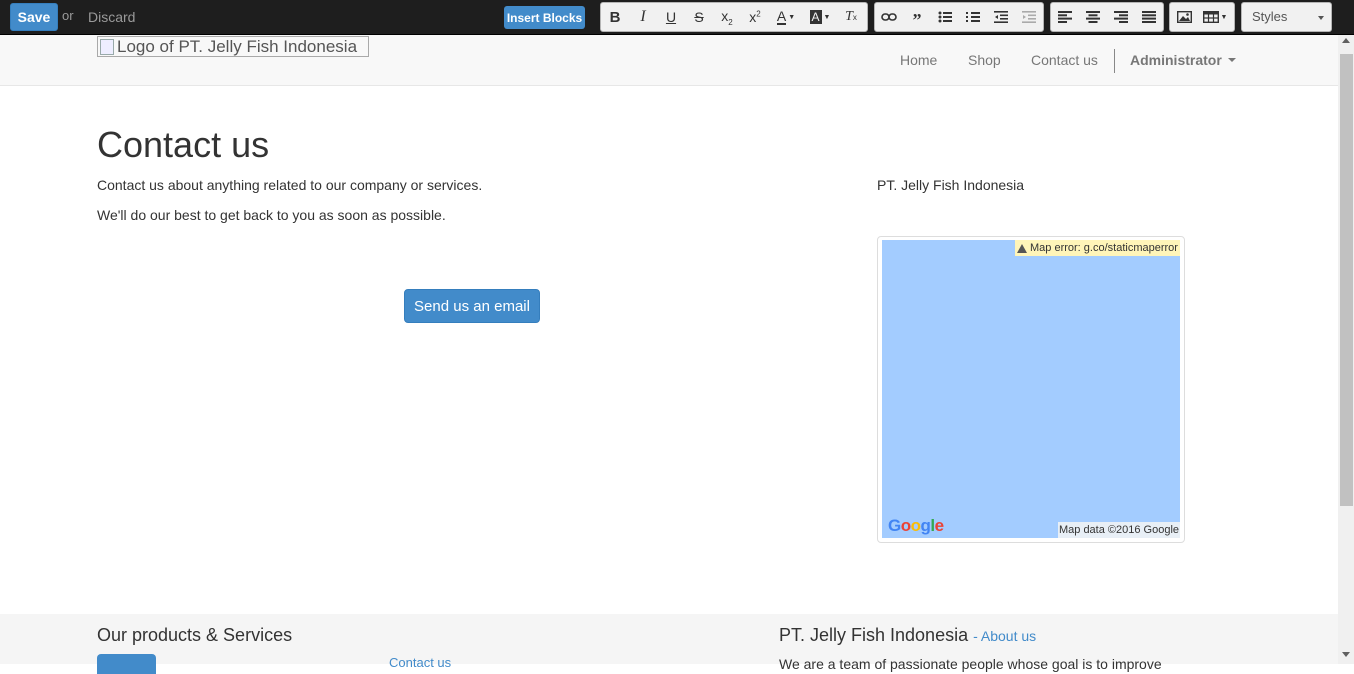 The height and width of the screenshot is (674, 1354). Describe the element at coordinates (1215, 17) in the screenshot. I see `table-icon: ▼` at that location.